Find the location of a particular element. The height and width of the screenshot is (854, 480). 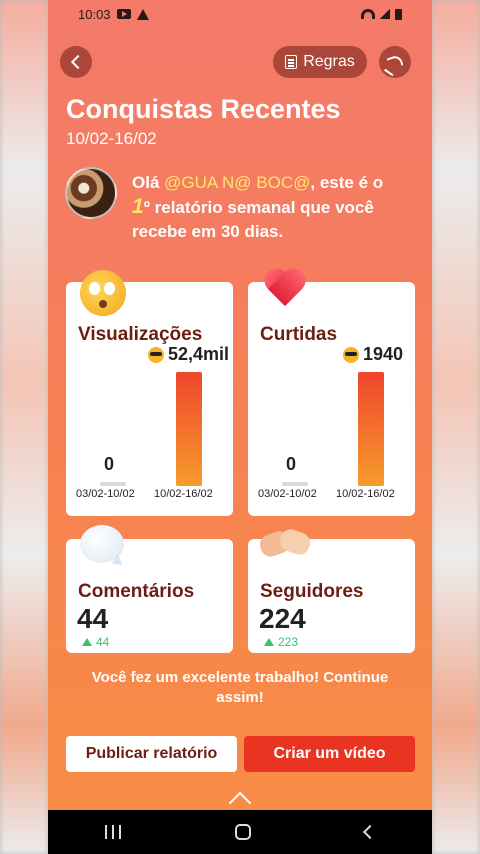

page-title: Conquistas Recentes is located at coordinates (203, 109).